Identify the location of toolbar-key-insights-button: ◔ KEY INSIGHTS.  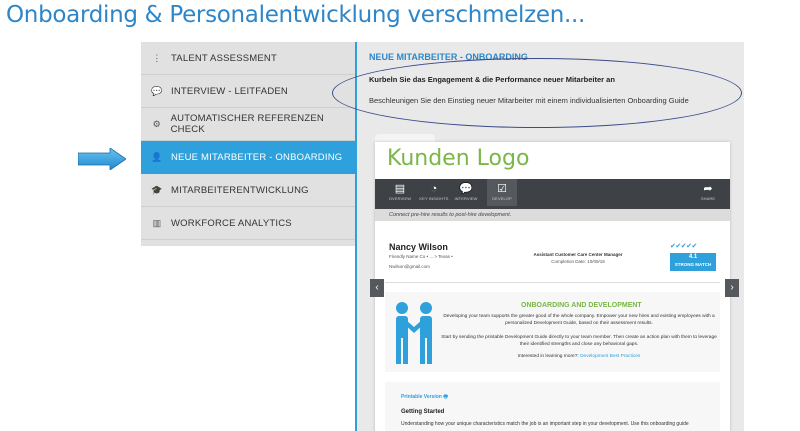
(434, 191).